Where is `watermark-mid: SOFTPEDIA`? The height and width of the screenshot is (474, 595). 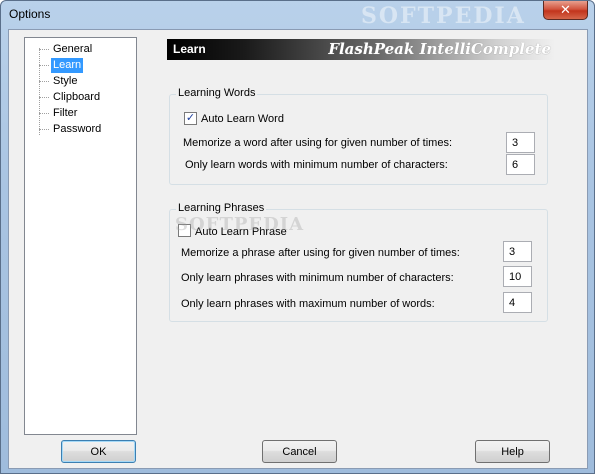 watermark-mid: SOFTPEDIA is located at coordinates (240, 224).